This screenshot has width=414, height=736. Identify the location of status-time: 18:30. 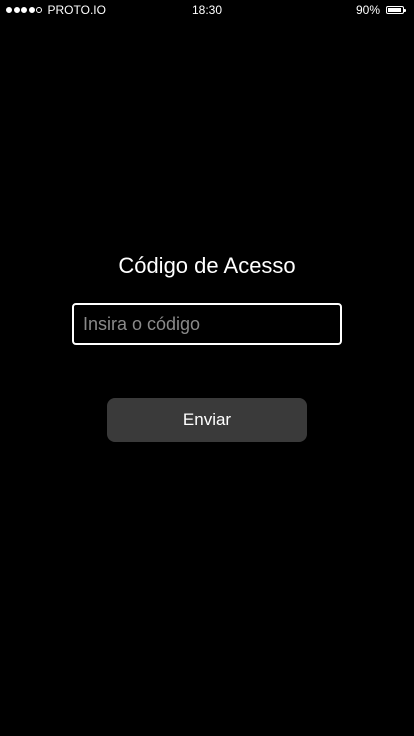
(207, 10).